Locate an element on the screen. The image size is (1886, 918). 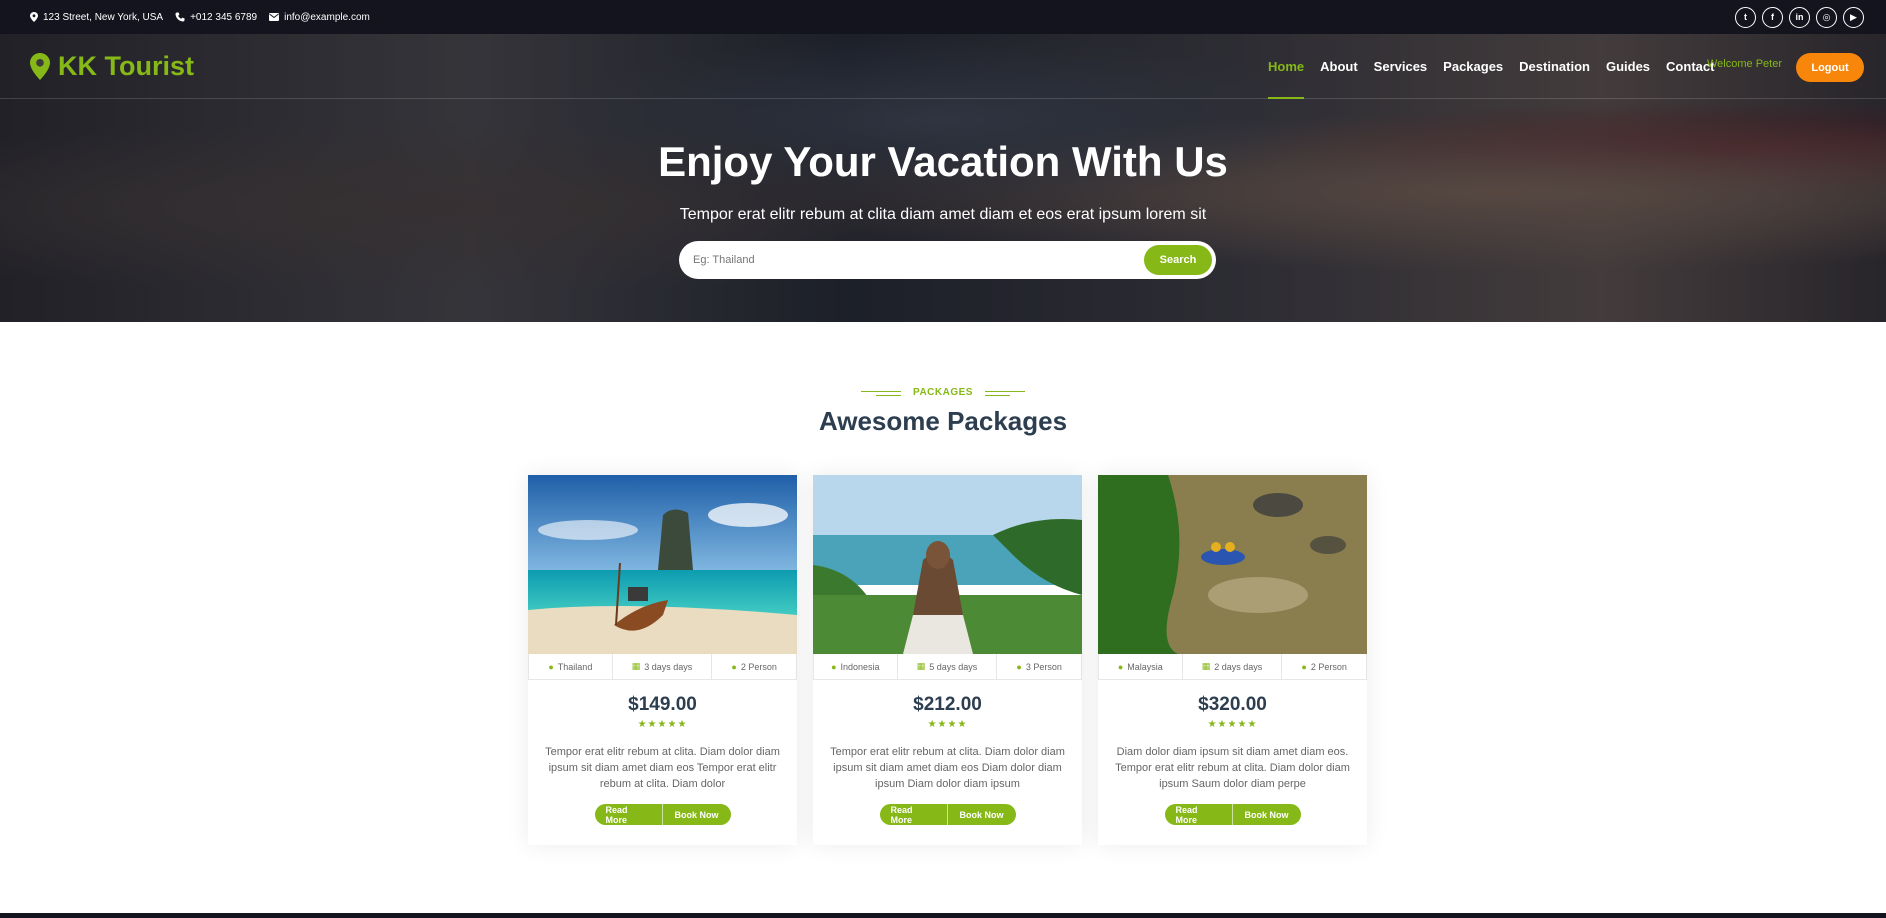
brand-logo: KK Tourist is located at coordinates (112, 66).